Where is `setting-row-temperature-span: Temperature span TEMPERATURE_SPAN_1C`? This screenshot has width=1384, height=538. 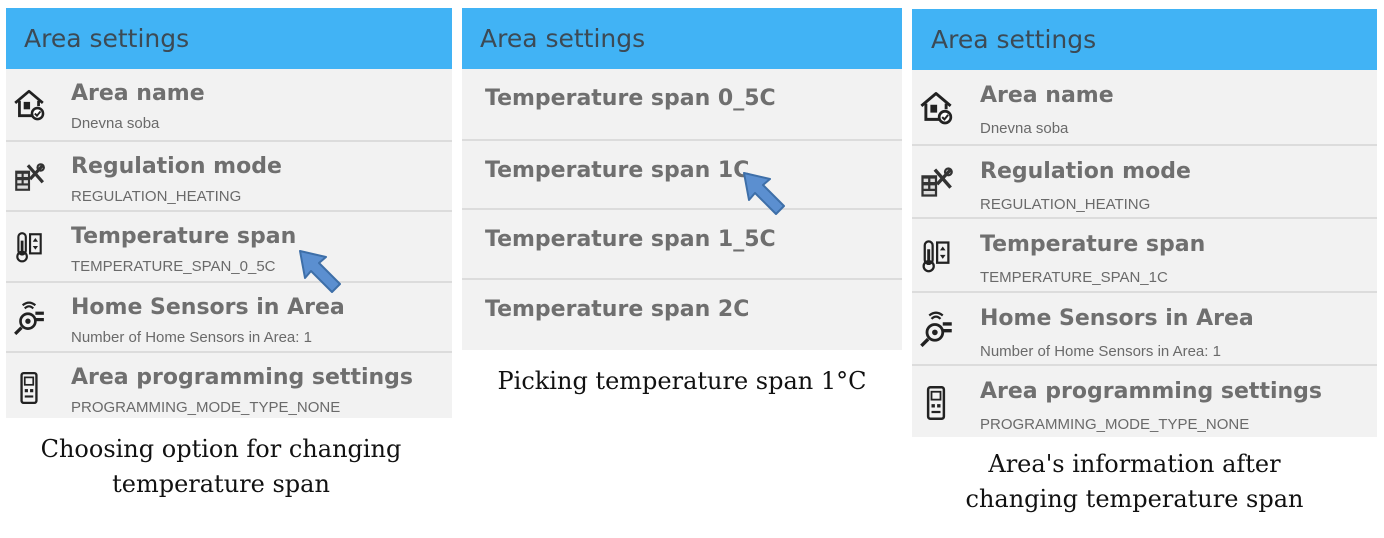
setting-row-temperature-span: Temperature span TEMPERATURE_SPAN_1C is located at coordinates (1144, 254).